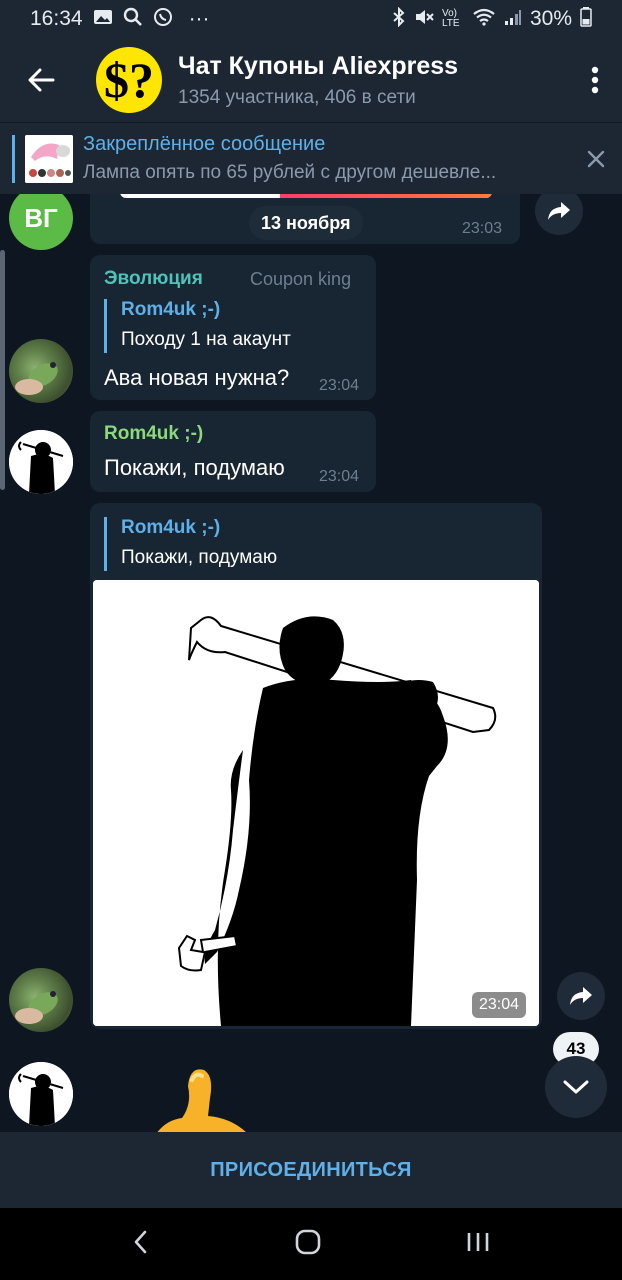  Describe the element at coordinates (202, 1098) in the screenshot. I see `thumbs-up-sticker` at that location.